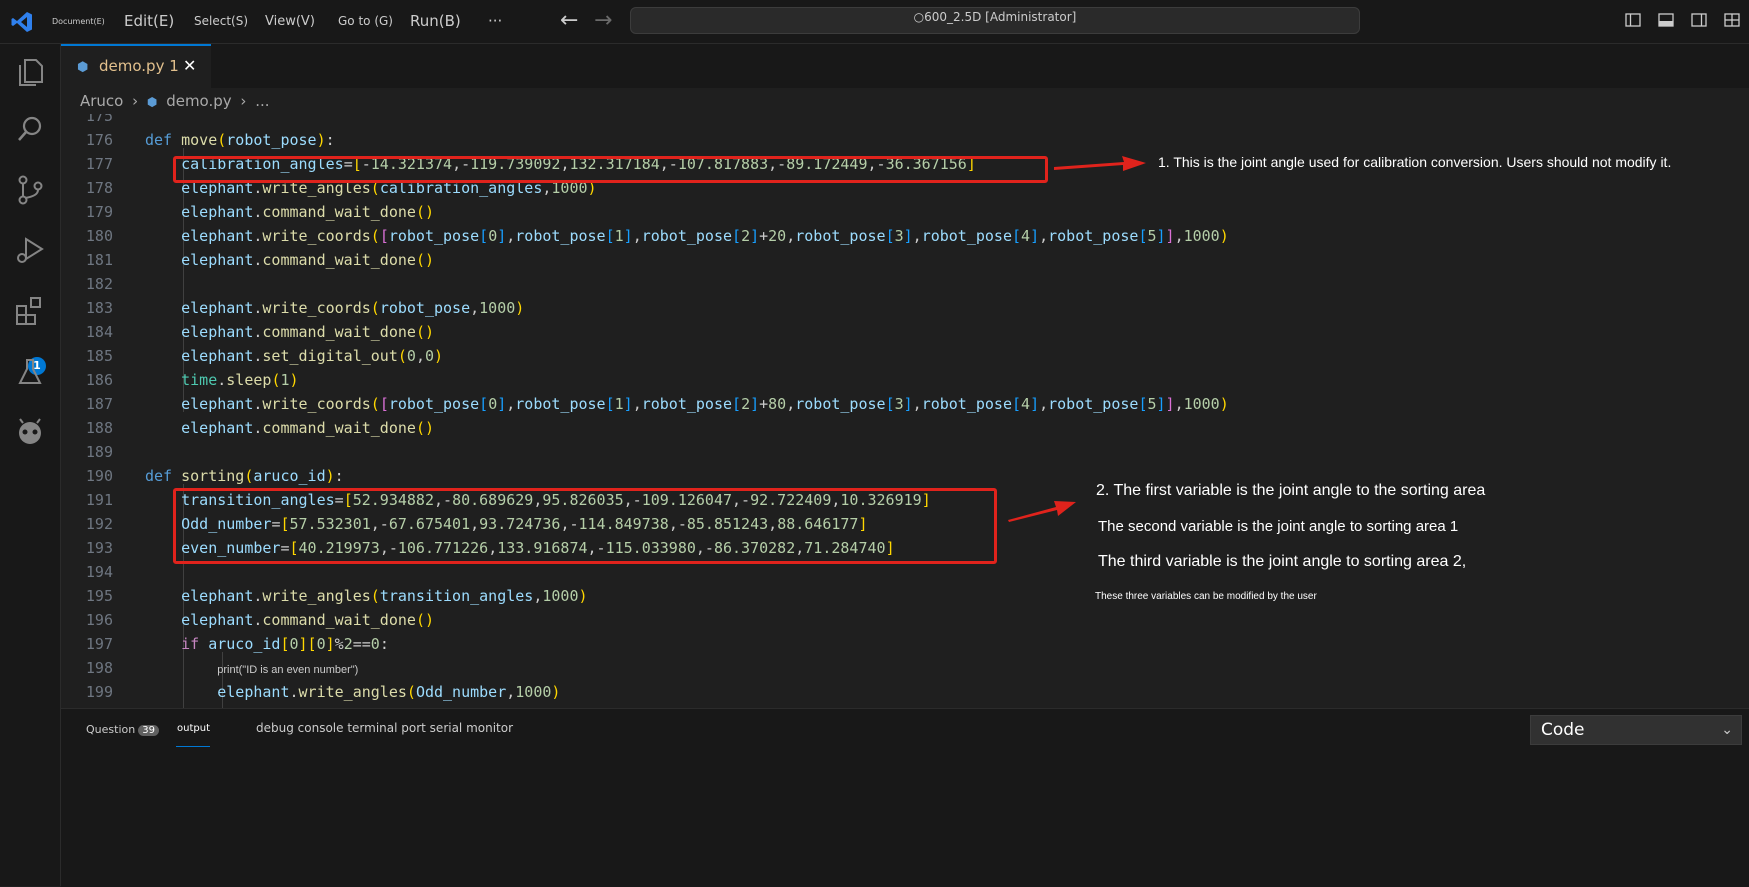  I want to click on vscode-logo-icon, so click(22, 22).